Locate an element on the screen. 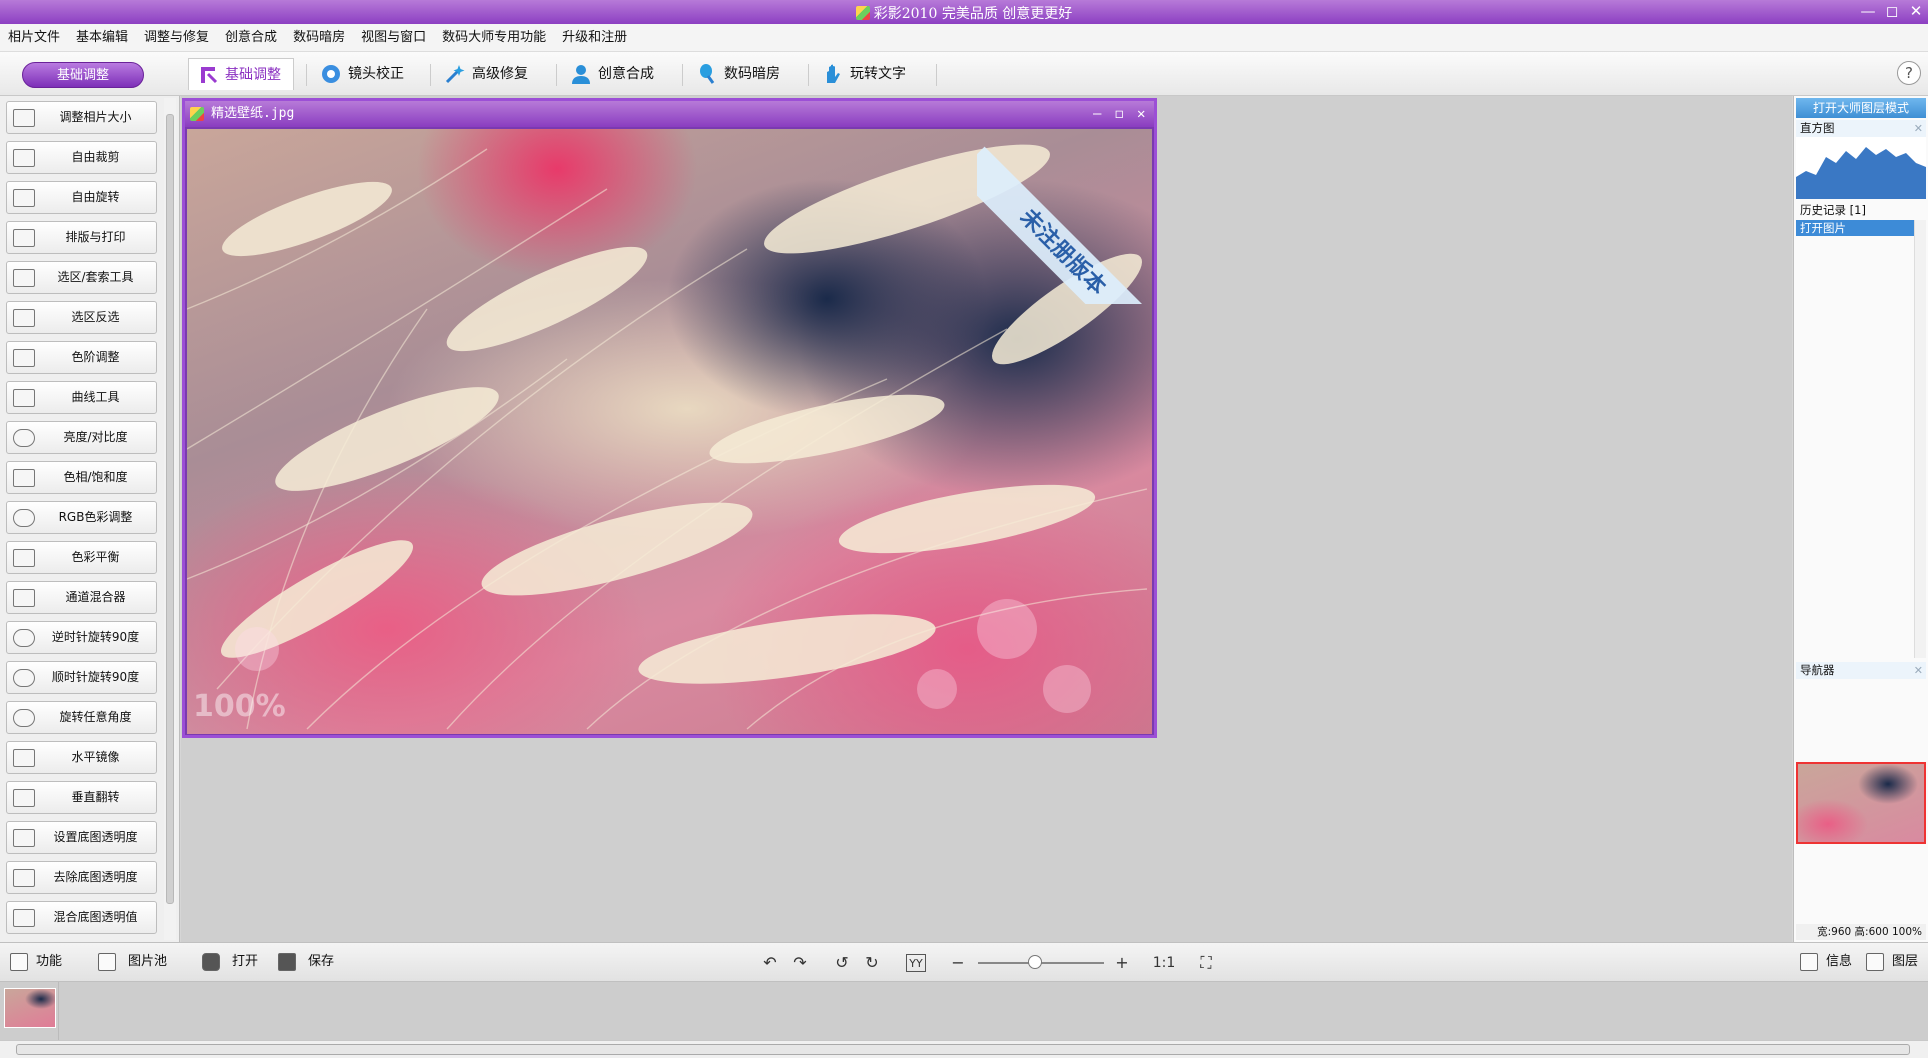 Image resolution: width=1928 pixels, height=1058 pixels. menu-item: 数码暗房 is located at coordinates (319, 38).